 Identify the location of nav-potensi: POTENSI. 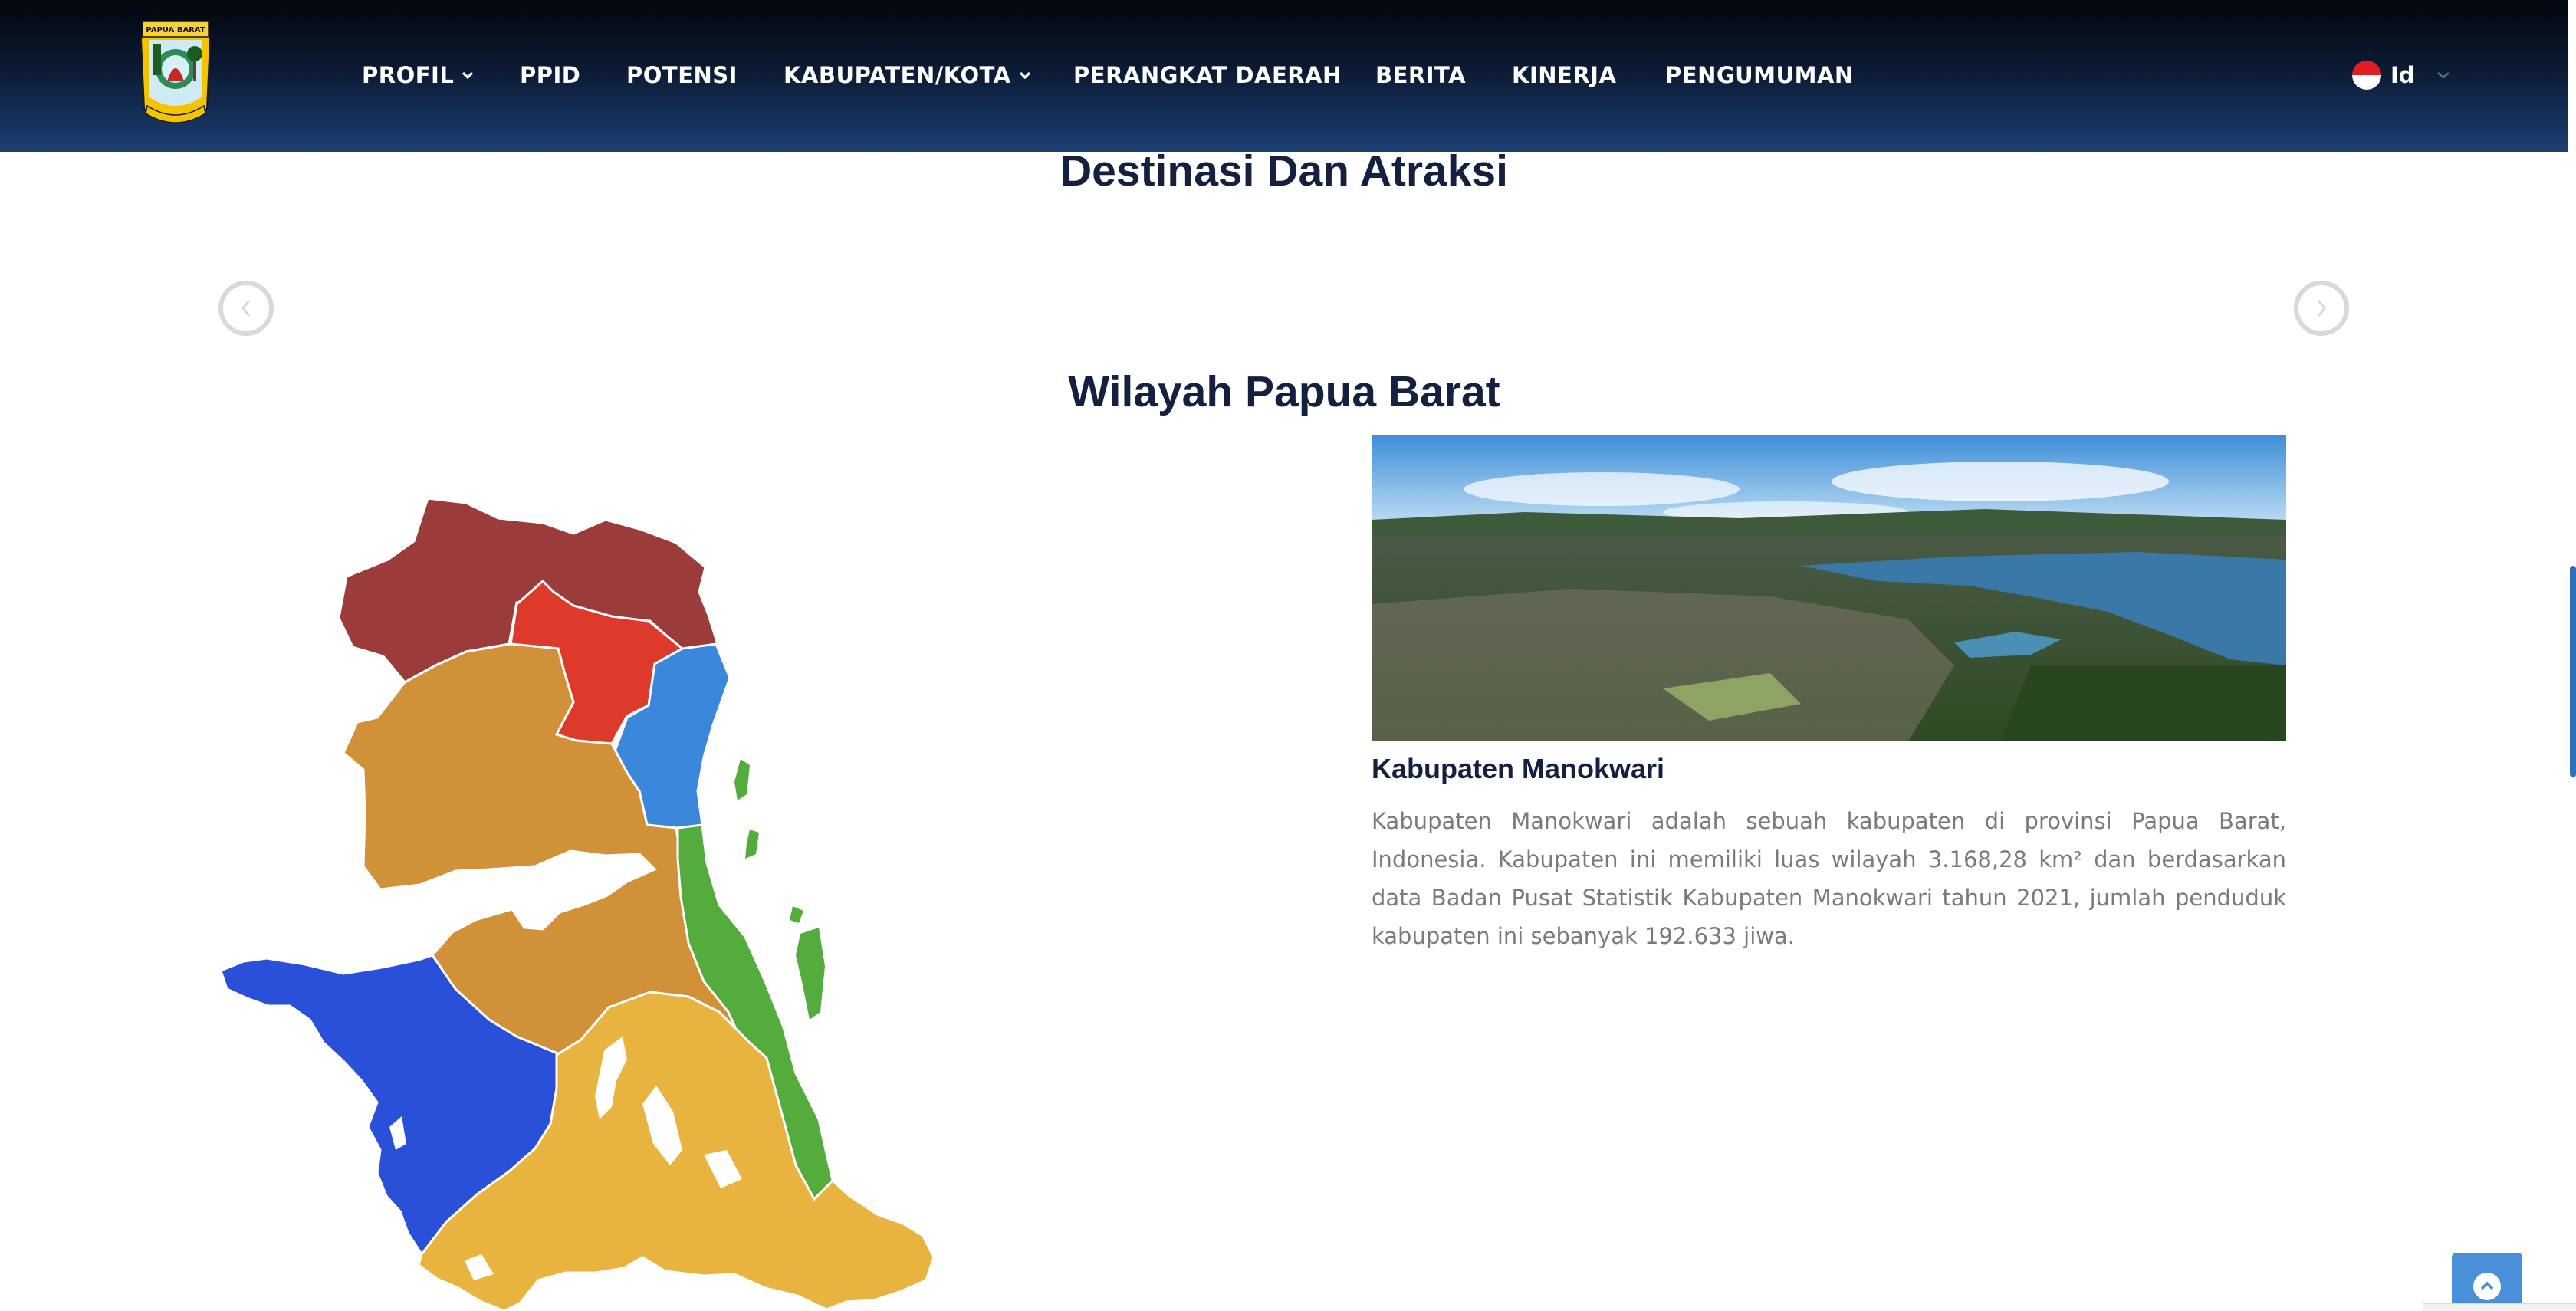
(682, 75).